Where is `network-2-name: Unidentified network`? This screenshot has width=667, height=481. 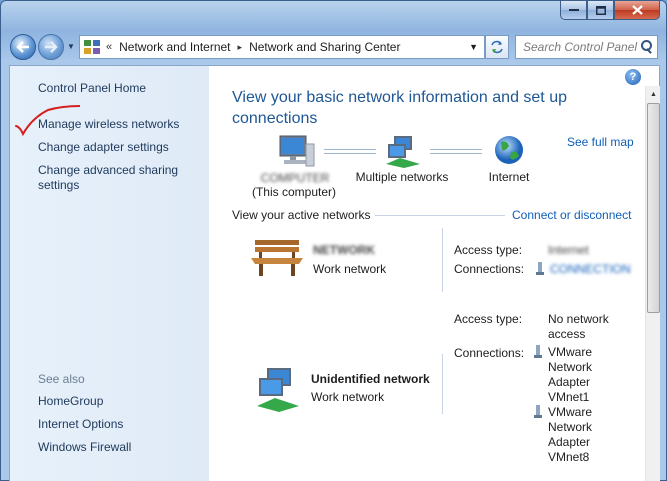 network-2-name: Unidentified network is located at coordinates (370, 379).